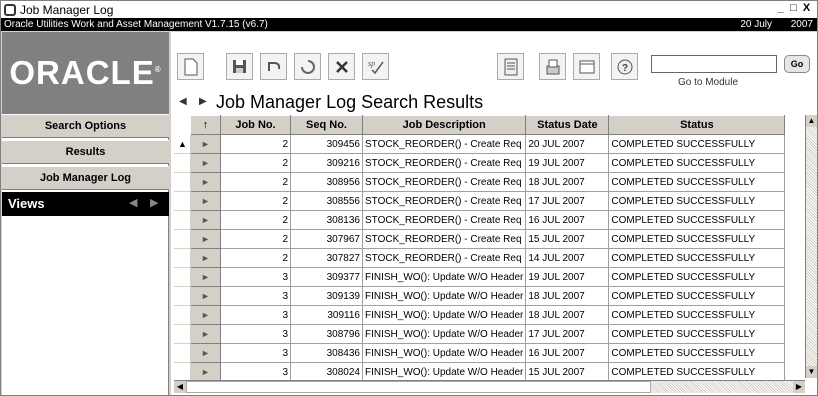  Describe the element at coordinates (806, 8) in the screenshot. I see `close-icon: X` at that location.